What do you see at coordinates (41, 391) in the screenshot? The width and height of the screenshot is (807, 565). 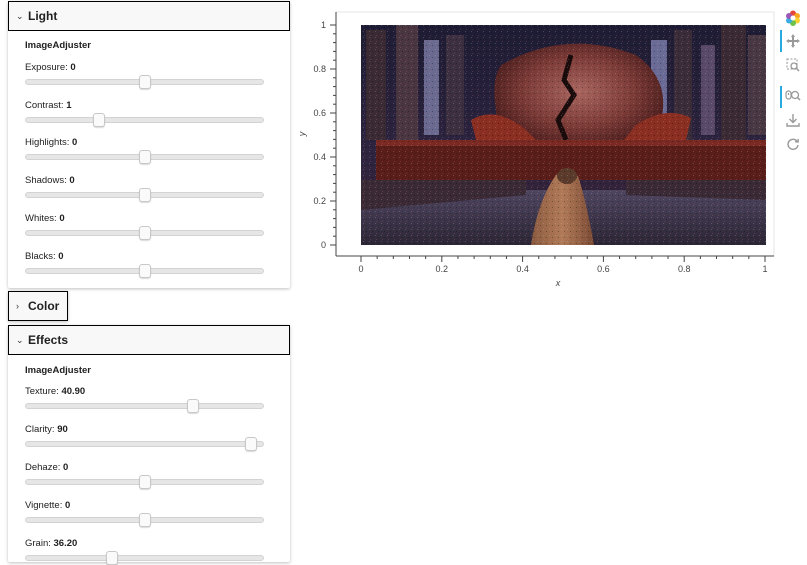 I see `texture-label-name: Texture` at bounding box center [41, 391].